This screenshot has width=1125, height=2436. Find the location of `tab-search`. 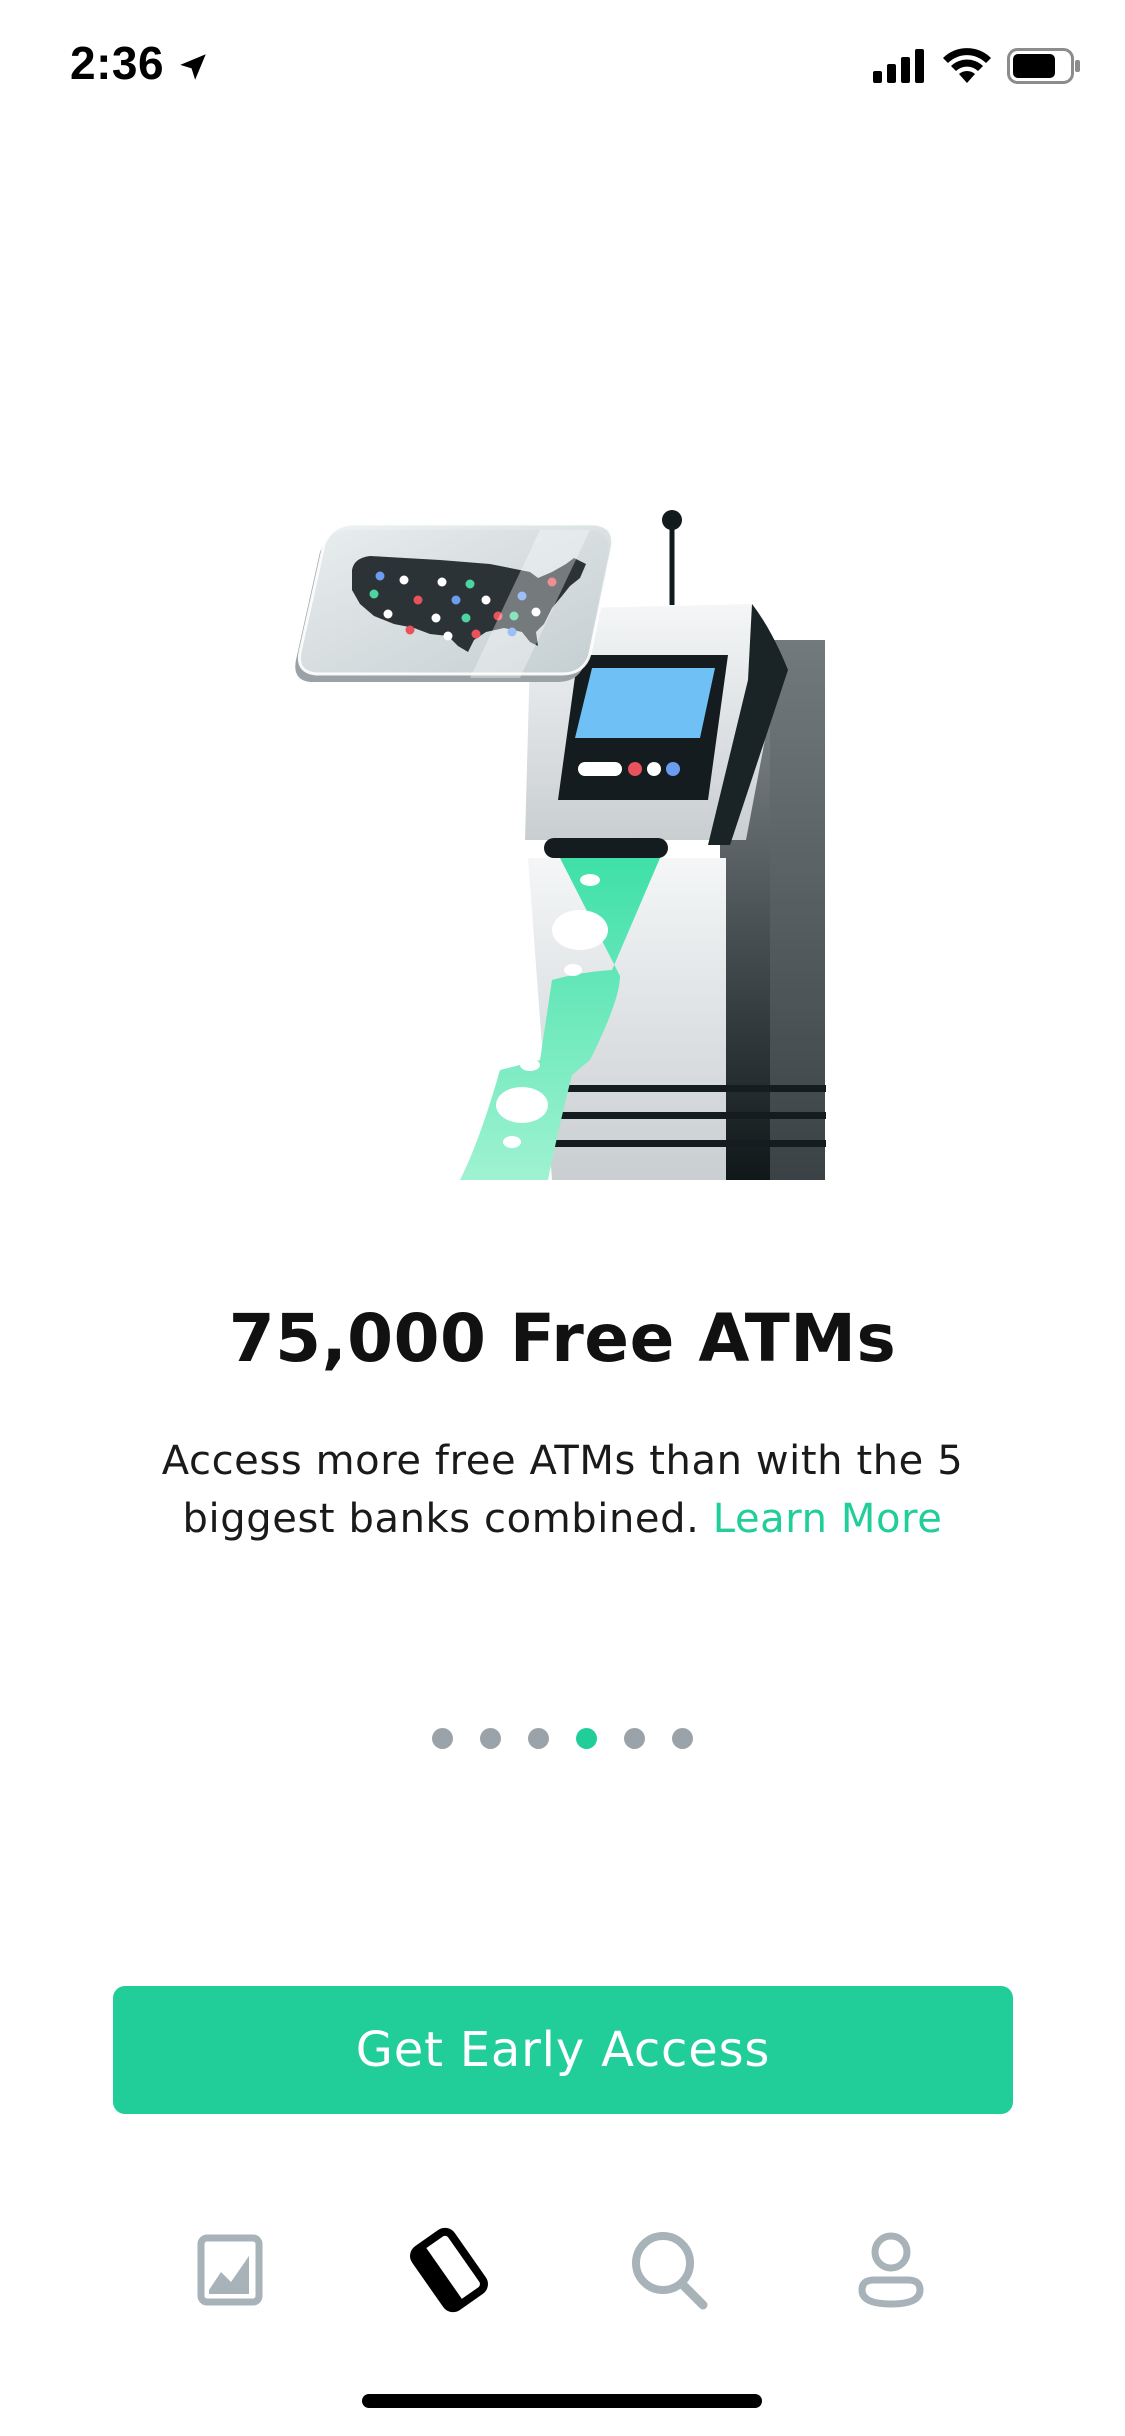

tab-search is located at coordinates (669, 2270).